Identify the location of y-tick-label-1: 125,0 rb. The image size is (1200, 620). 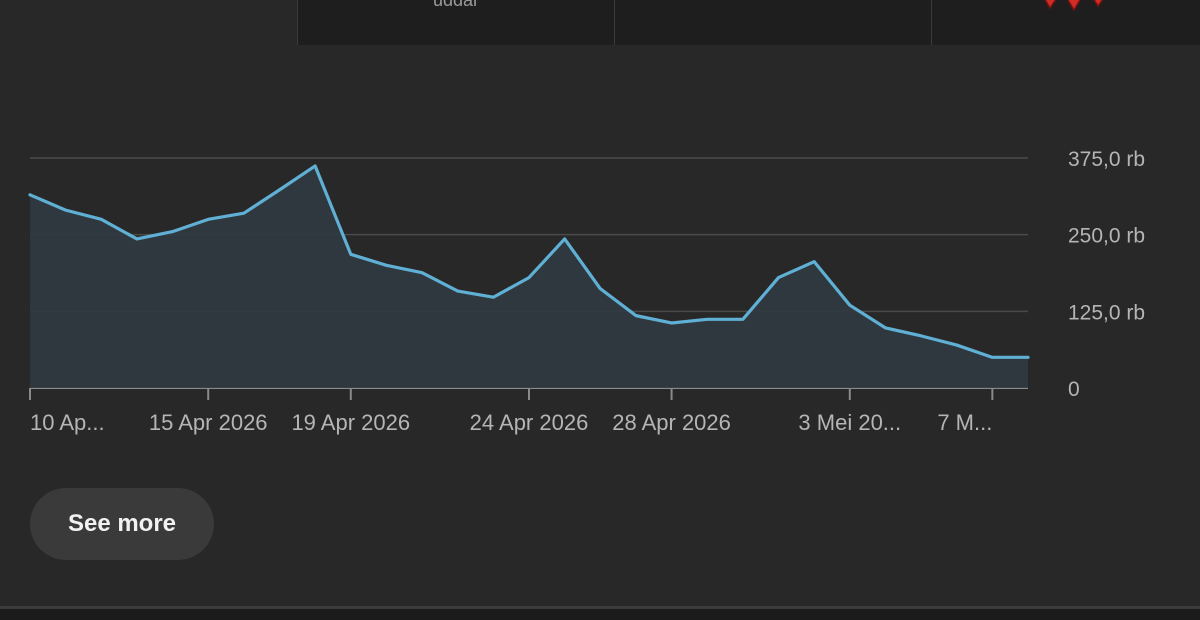
(1106, 312).